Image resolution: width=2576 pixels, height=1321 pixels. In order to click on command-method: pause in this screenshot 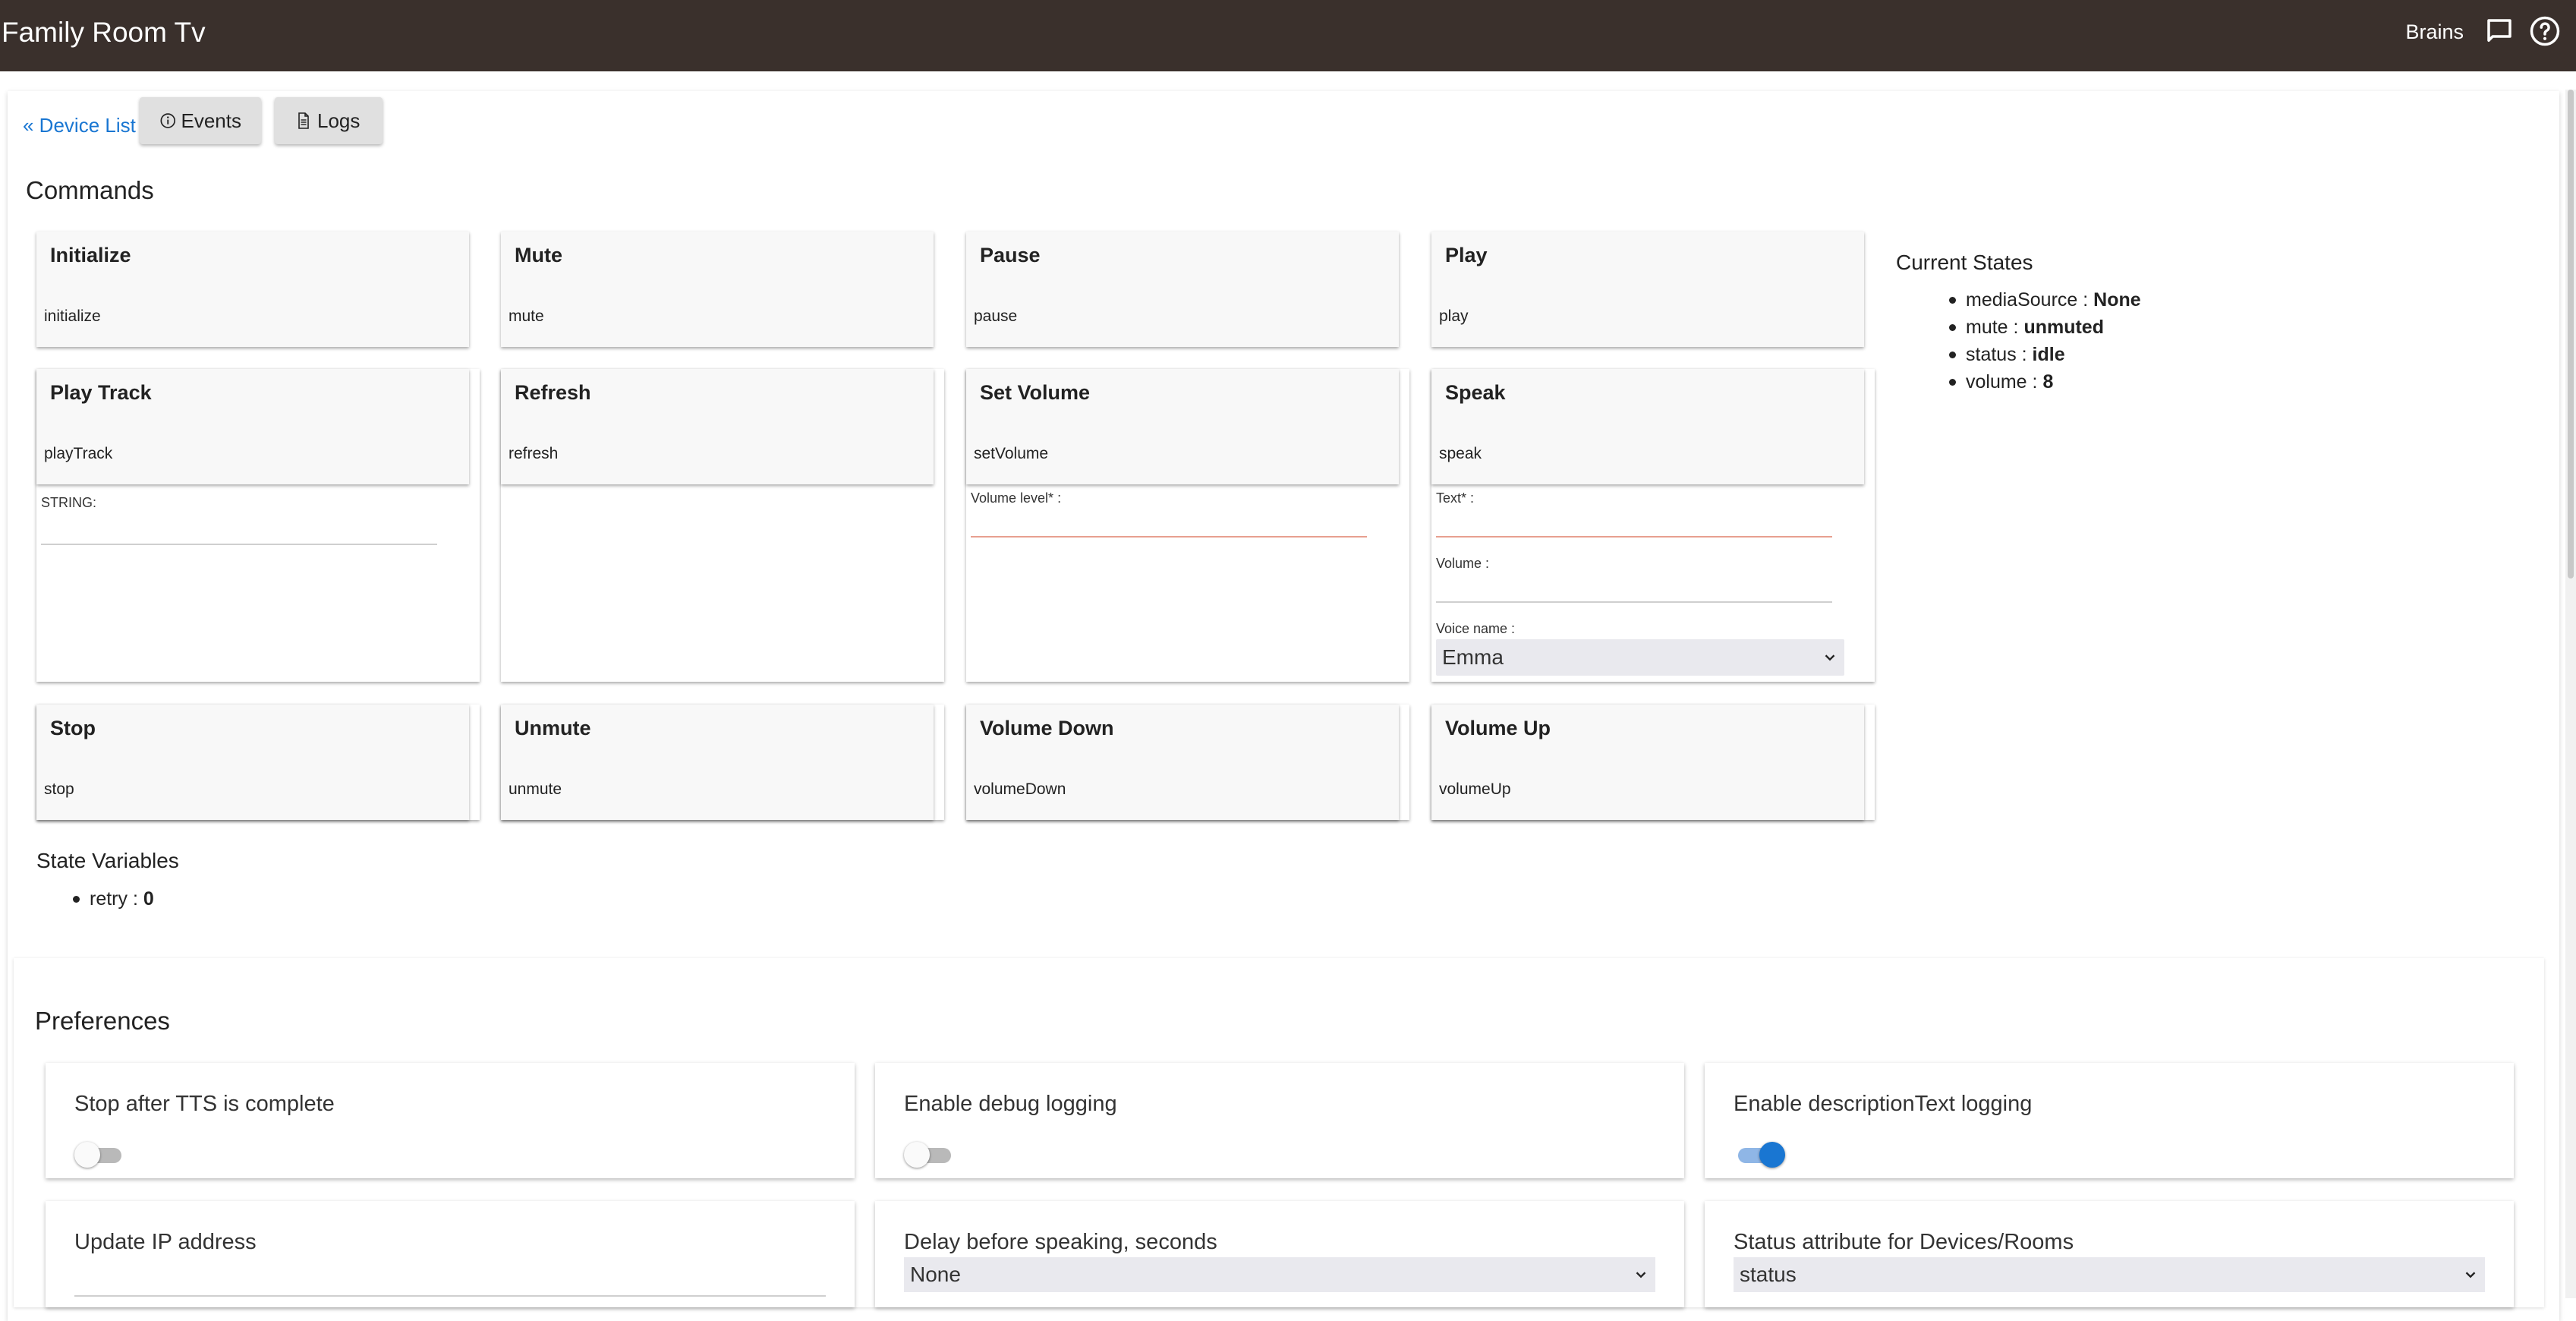, I will do `click(996, 316)`.